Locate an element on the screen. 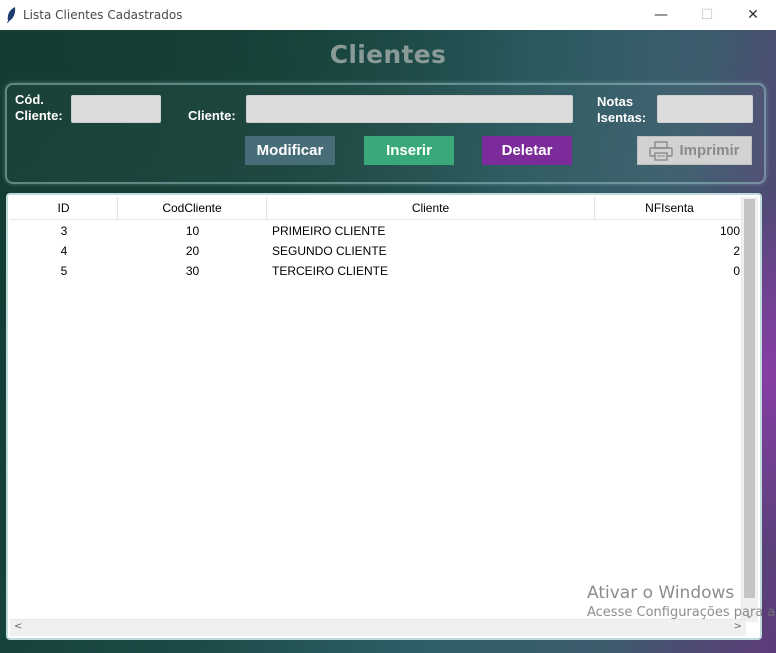 The image size is (776, 653). table-row: 5 30 TERCEIRO CLIENTE 0 is located at coordinates (377, 271).